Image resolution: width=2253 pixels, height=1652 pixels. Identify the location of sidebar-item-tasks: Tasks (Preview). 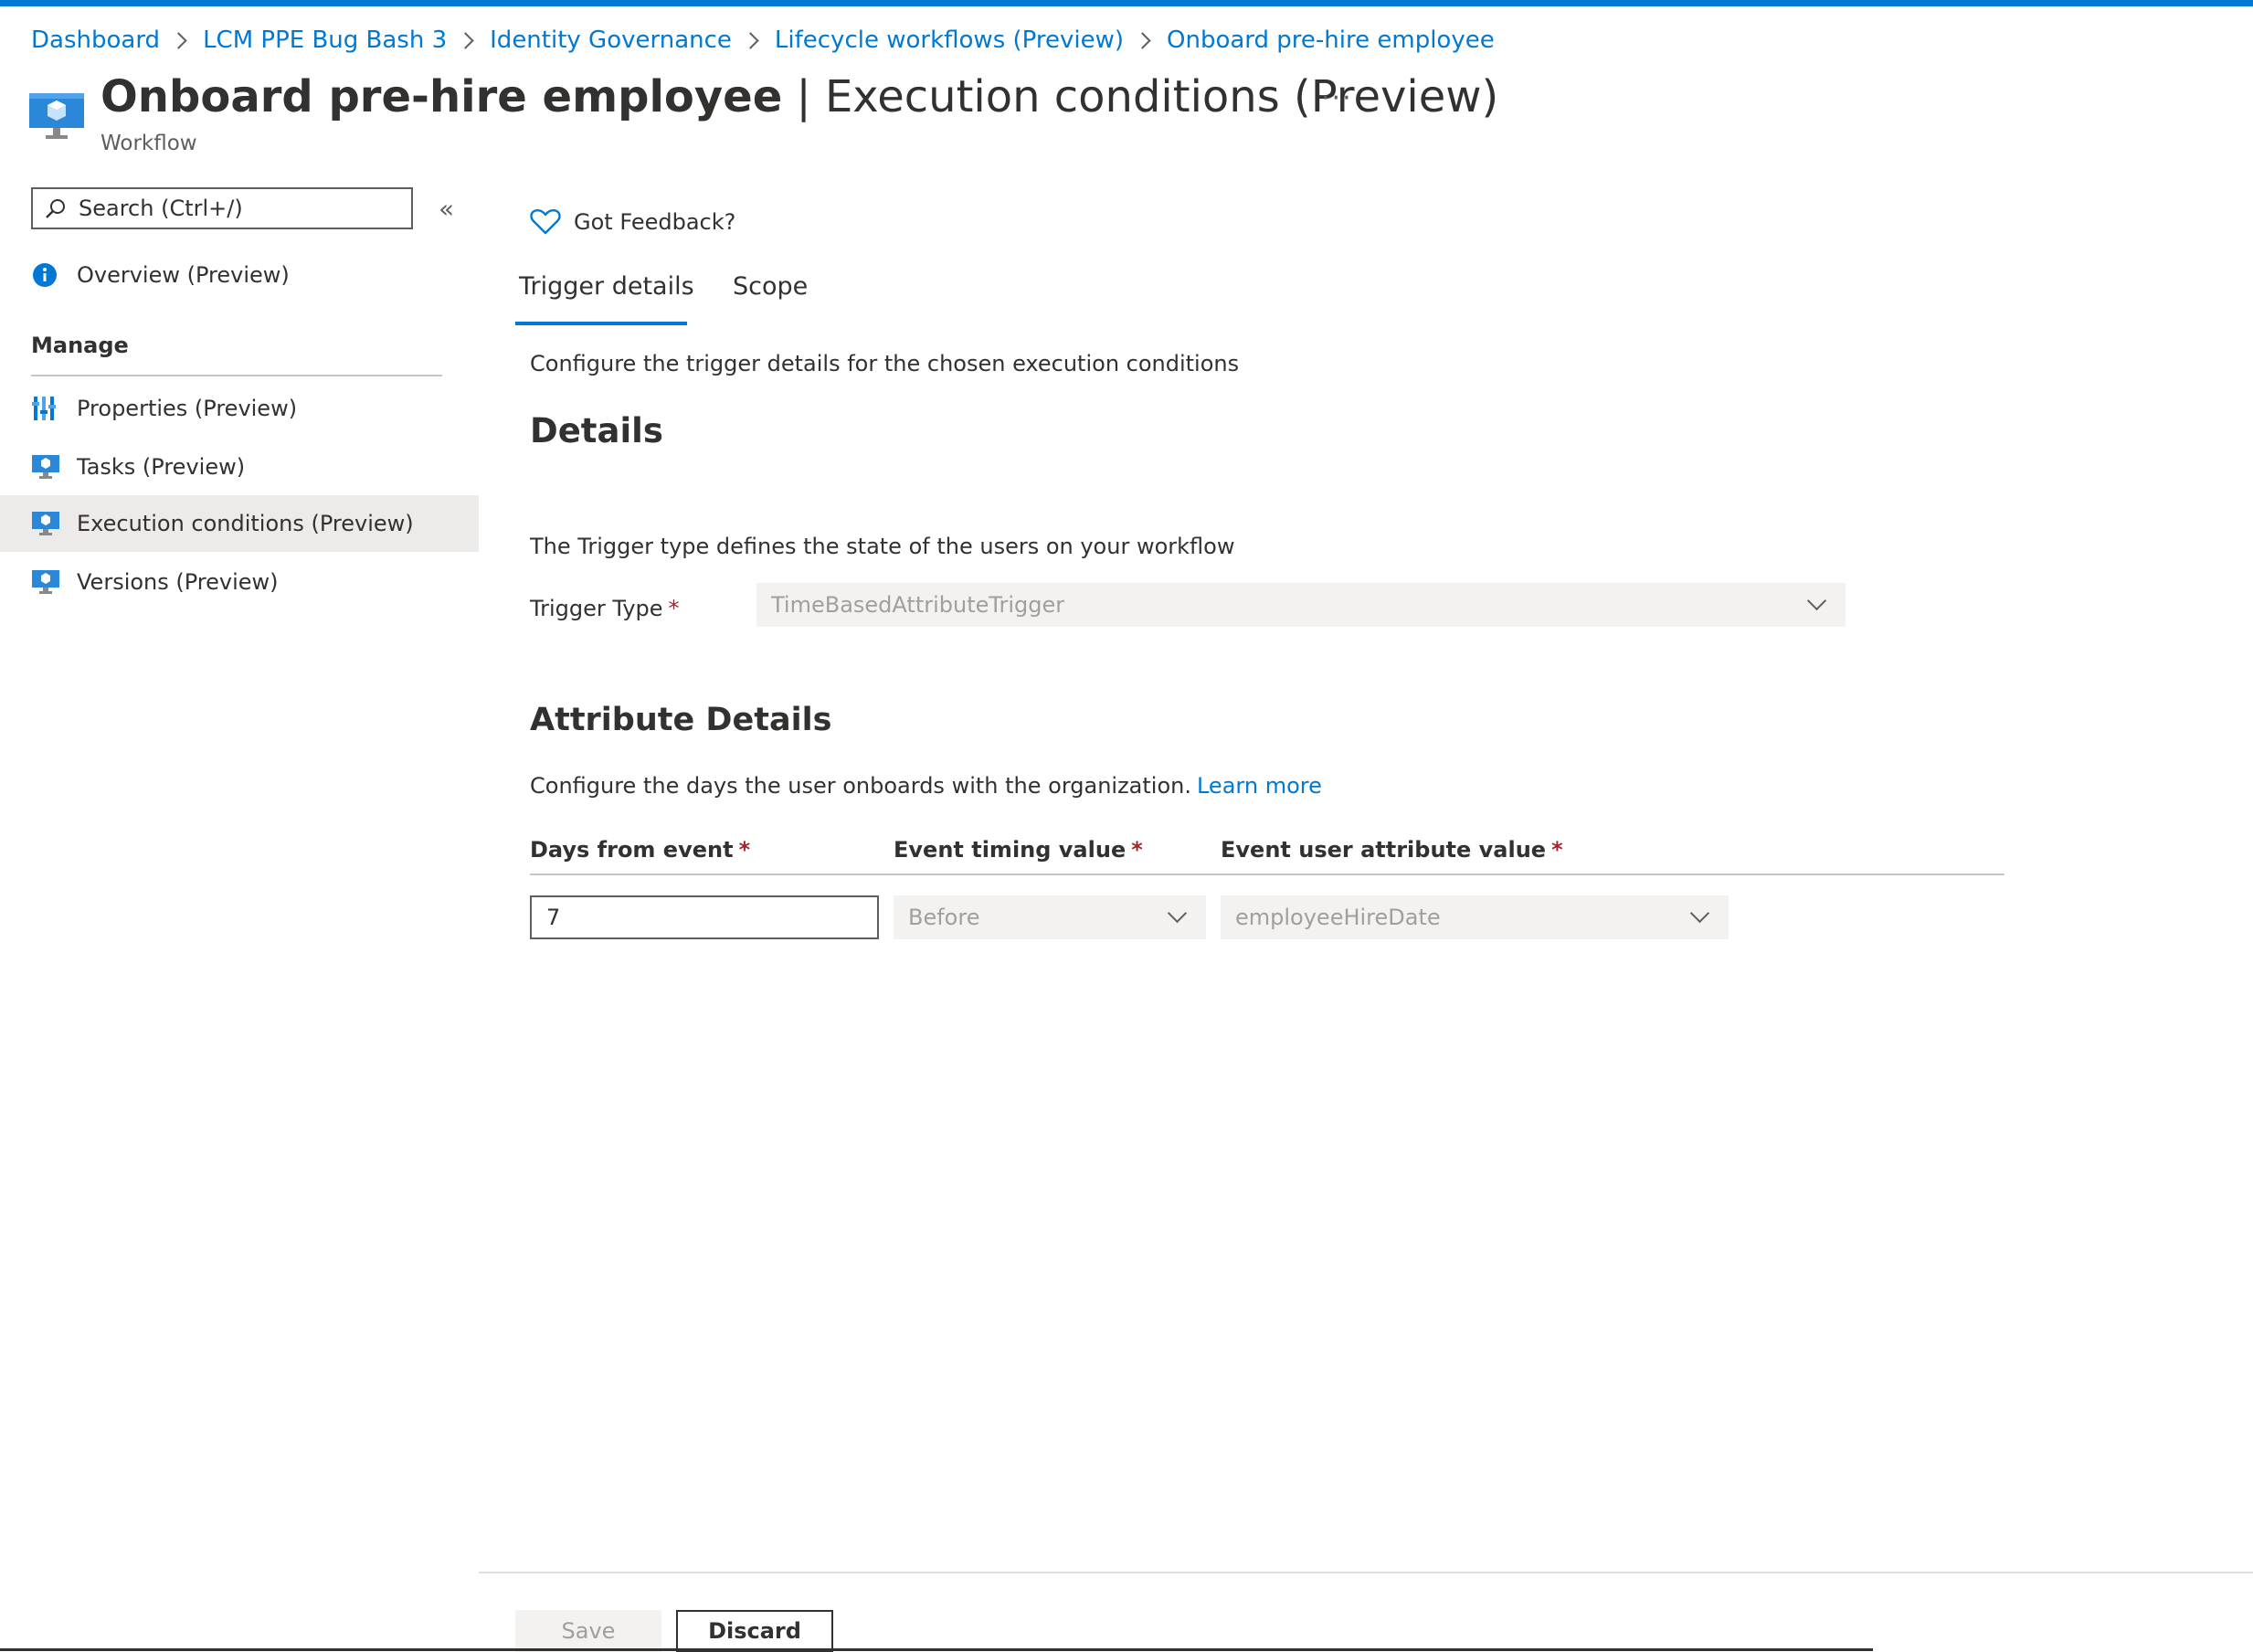
(240, 467).